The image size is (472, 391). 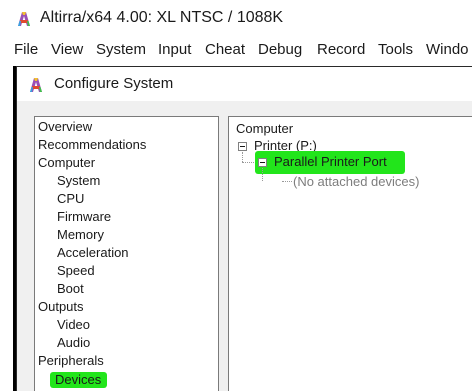 What do you see at coordinates (330, 161) in the screenshot?
I see `tree-node-parallel-port: Parallel Printer Port` at bounding box center [330, 161].